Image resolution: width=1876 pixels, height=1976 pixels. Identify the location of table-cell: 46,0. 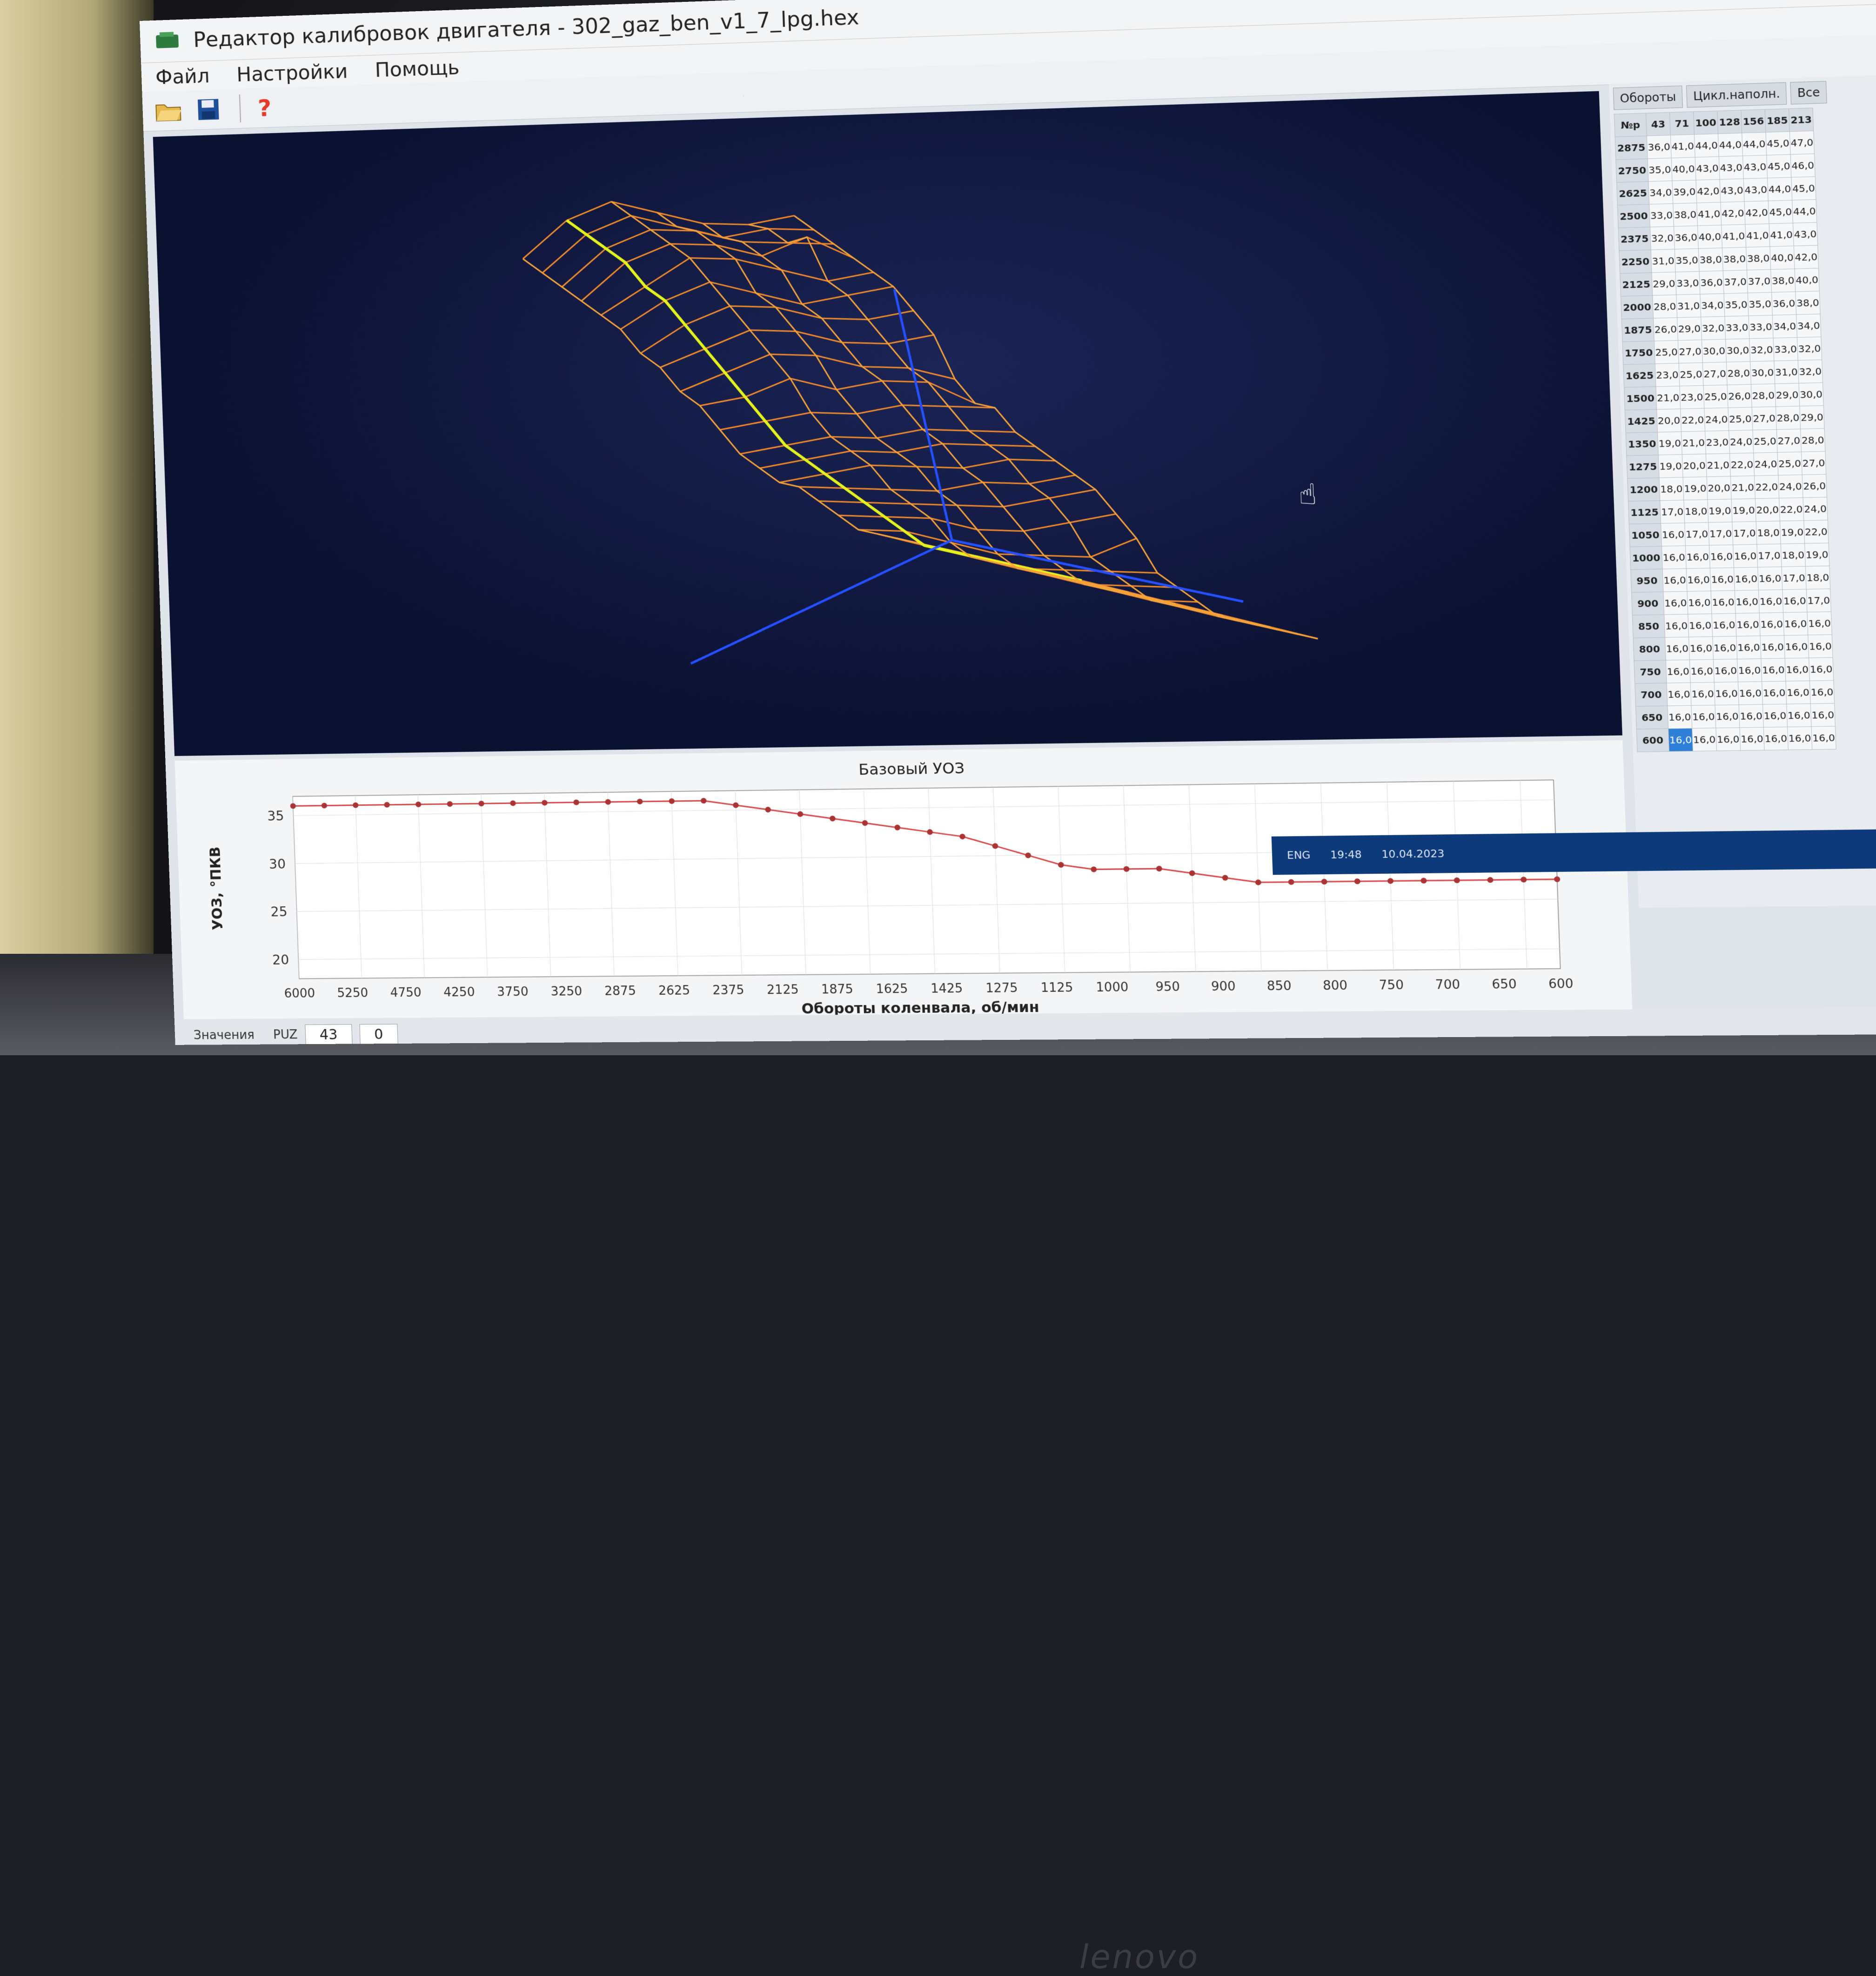
(1803, 166).